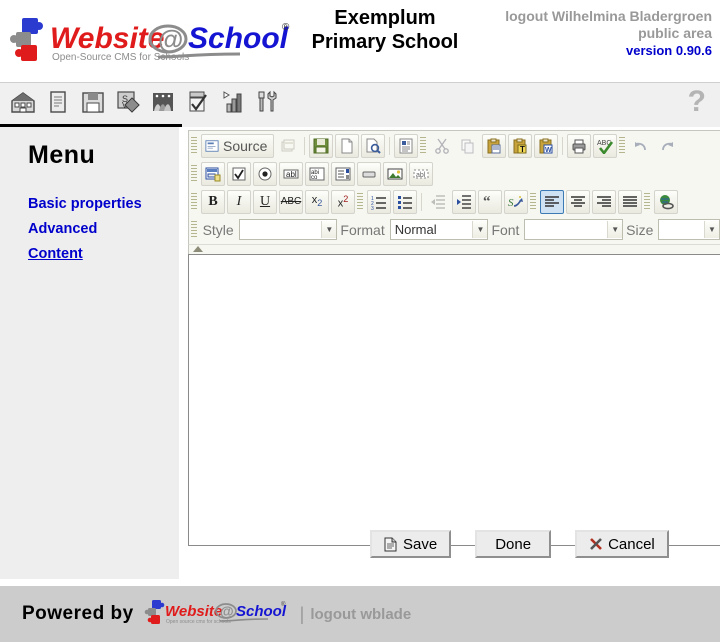 Image resolution: width=720 pixels, height=642 pixels. I want to click on subscript-icon: x2, so click(317, 201).